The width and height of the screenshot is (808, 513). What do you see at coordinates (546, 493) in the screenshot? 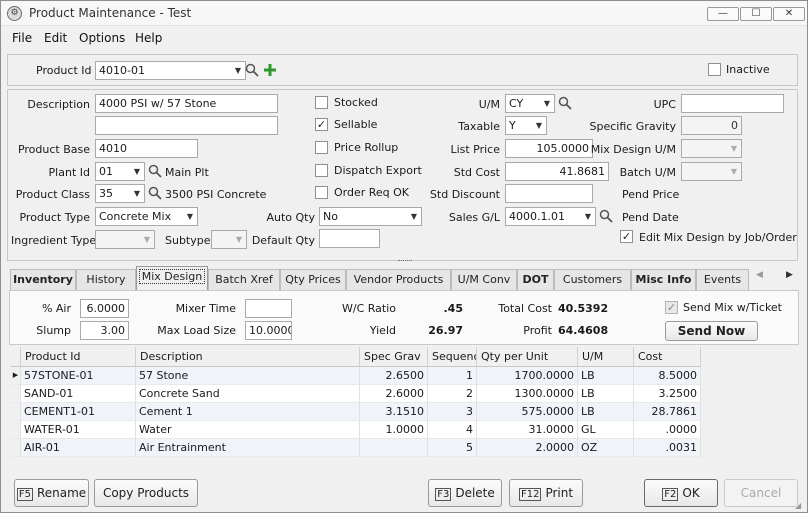
I see `print-button: F12 Print` at bounding box center [546, 493].